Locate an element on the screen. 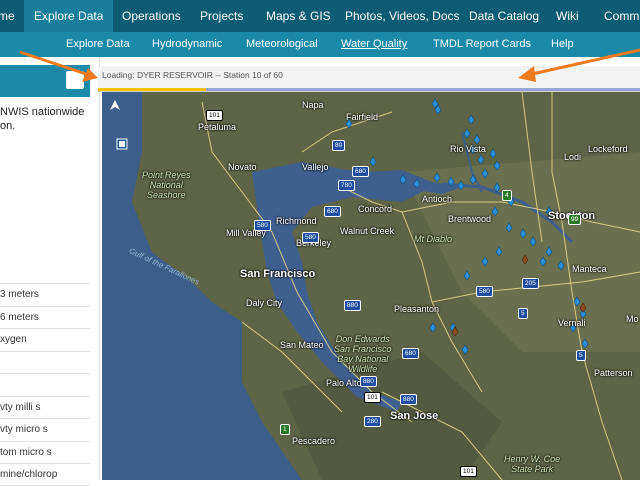 This screenshot has height=486, width=640. map-label-vallejo: Vallejo is located at coordinates (315, 167).